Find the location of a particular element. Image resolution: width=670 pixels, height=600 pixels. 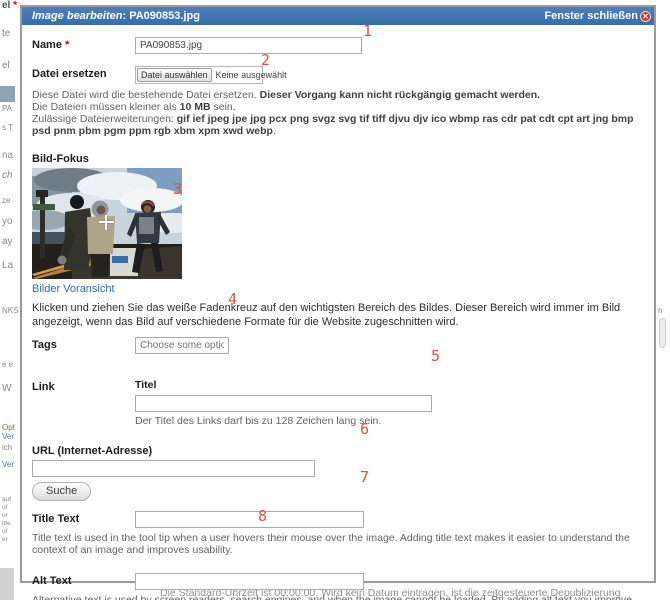

annotation-1: 1 is located at coordinates (368, 31).